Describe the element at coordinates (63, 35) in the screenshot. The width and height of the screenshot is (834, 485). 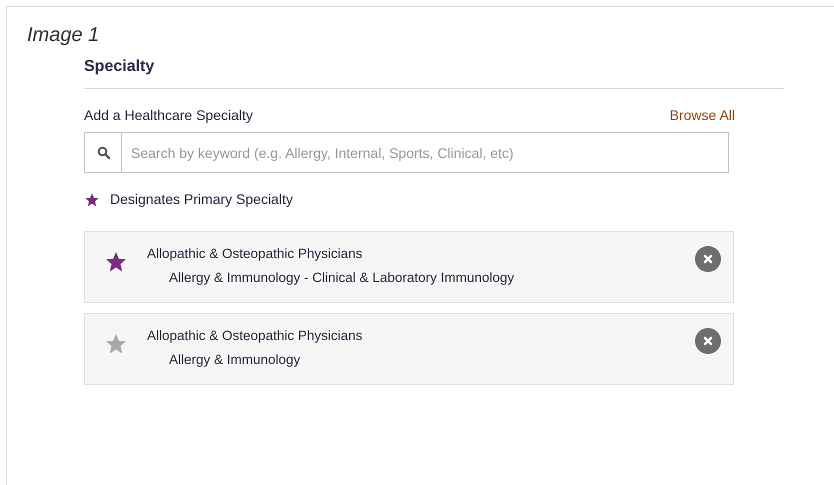
I see `image-caption: Image 1` at that location.